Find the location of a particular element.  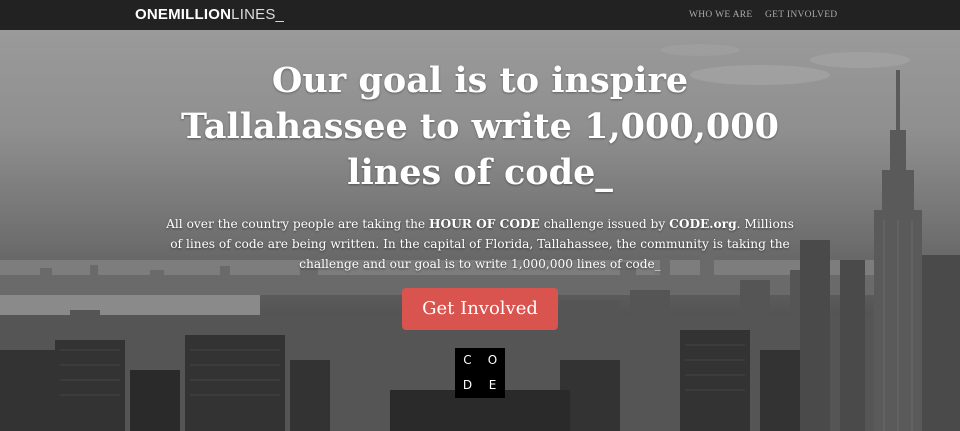

brand-light-text: LINES_ is located at coordinates (258, 14).